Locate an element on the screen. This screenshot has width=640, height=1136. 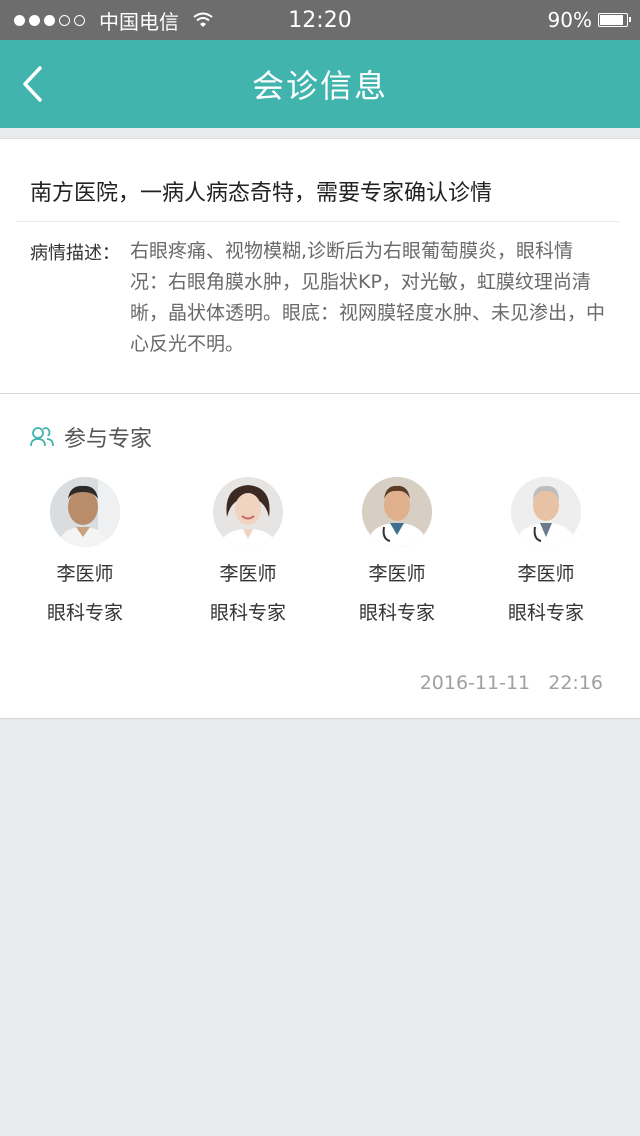
battery-percent: 90% is located at coordinates (569, 20).